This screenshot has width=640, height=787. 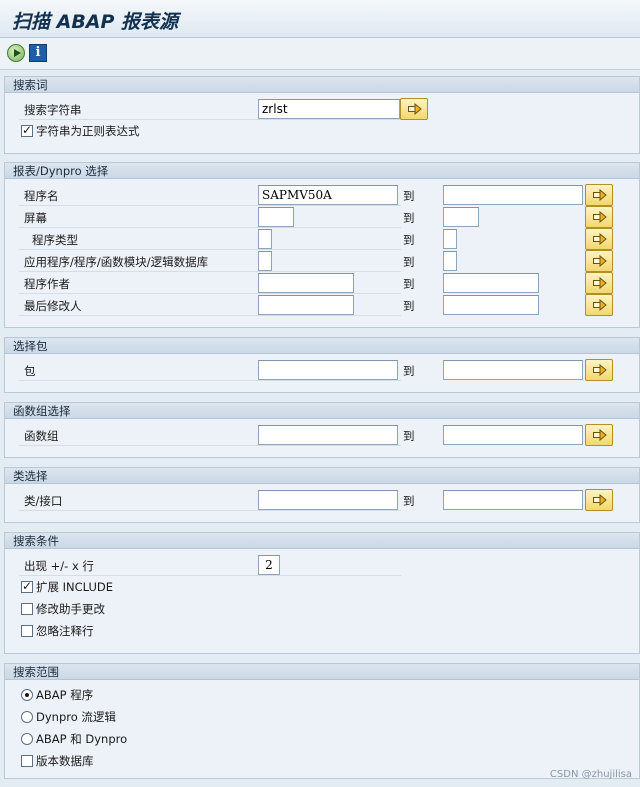 I want to click on group-title-package: 选择包, so click(x=322, y=346).